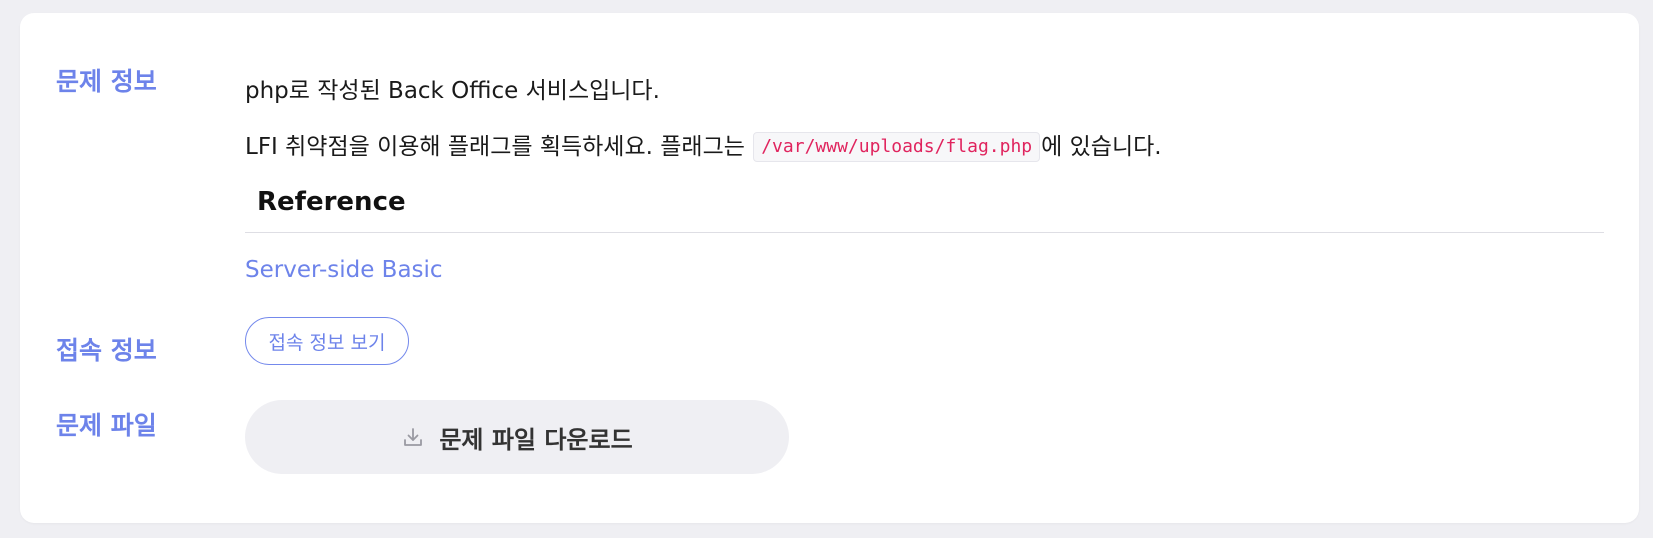 The width and height of the screenshot is (1653, 538). Describe the element at coordinates (499, 147) in the screenshot. I see `description-line-2-start: LFI 취약점을 이용해 플래그를 획득하세요. 플래그는` at that location.